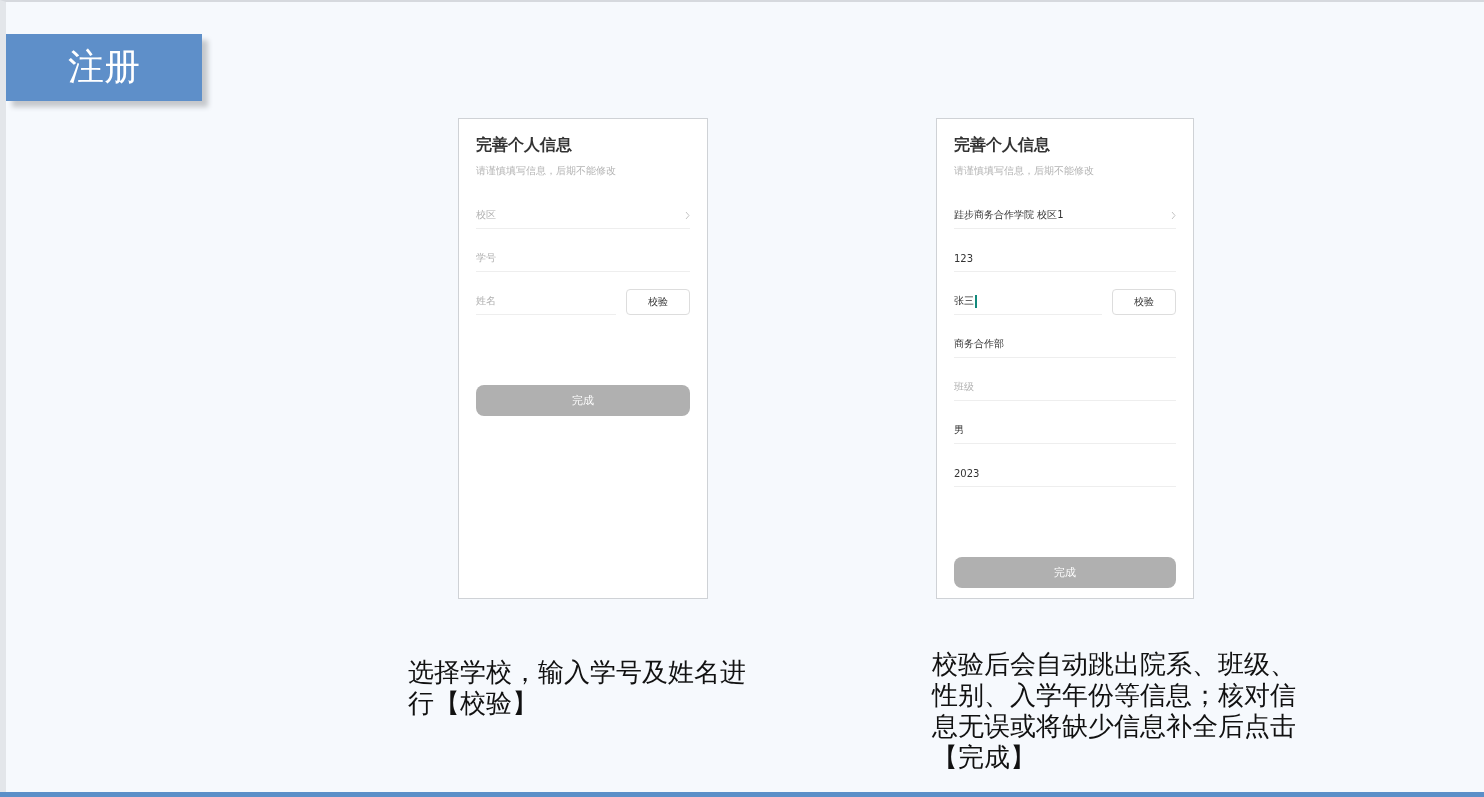 Image resolution: width=1484 pixels, height=797 pixels. Describe the element at coordinates (979, 344) in the screenshot. I see `field-value: 商务合作部` at that location.